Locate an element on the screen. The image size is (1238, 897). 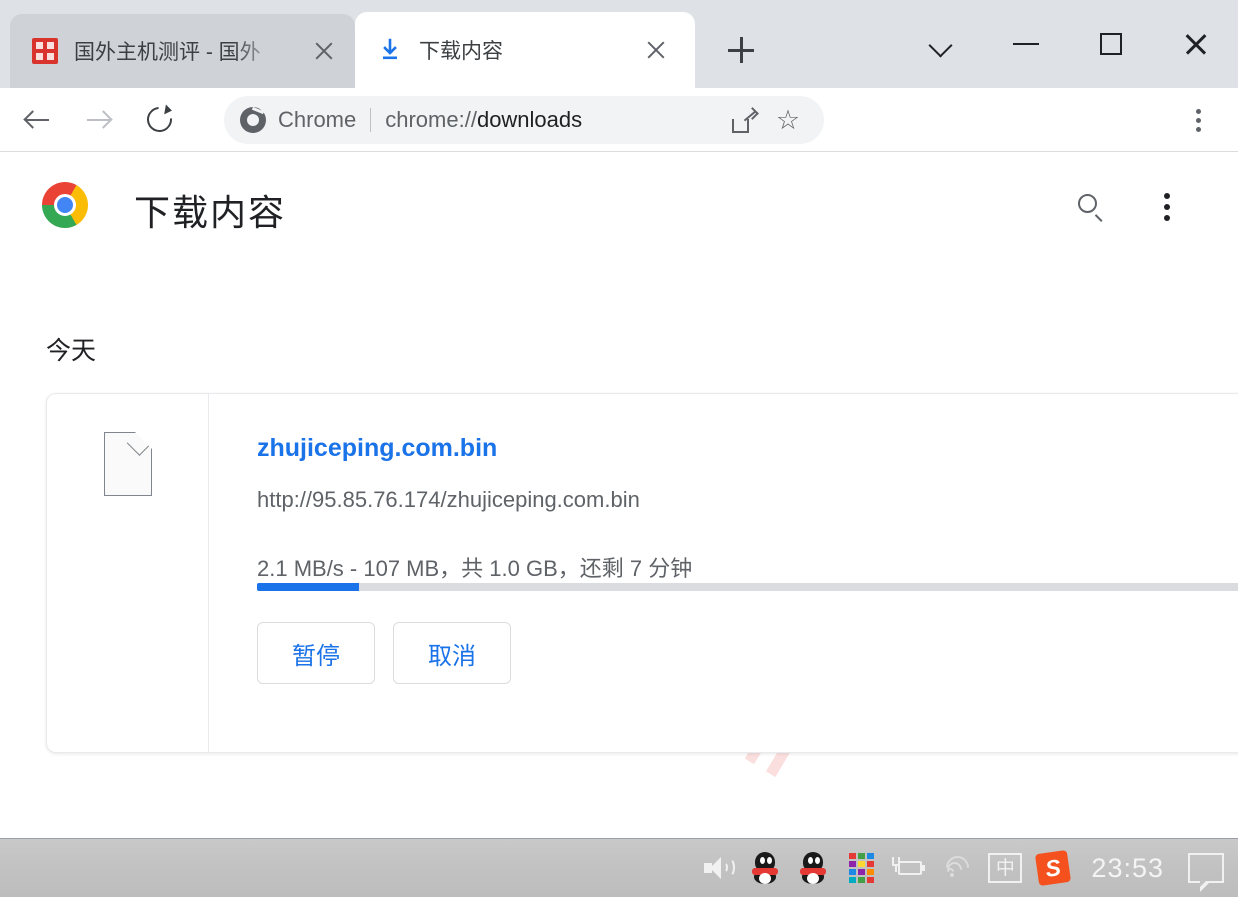
clock: 23:53 is located at coordinates (1127, 868).